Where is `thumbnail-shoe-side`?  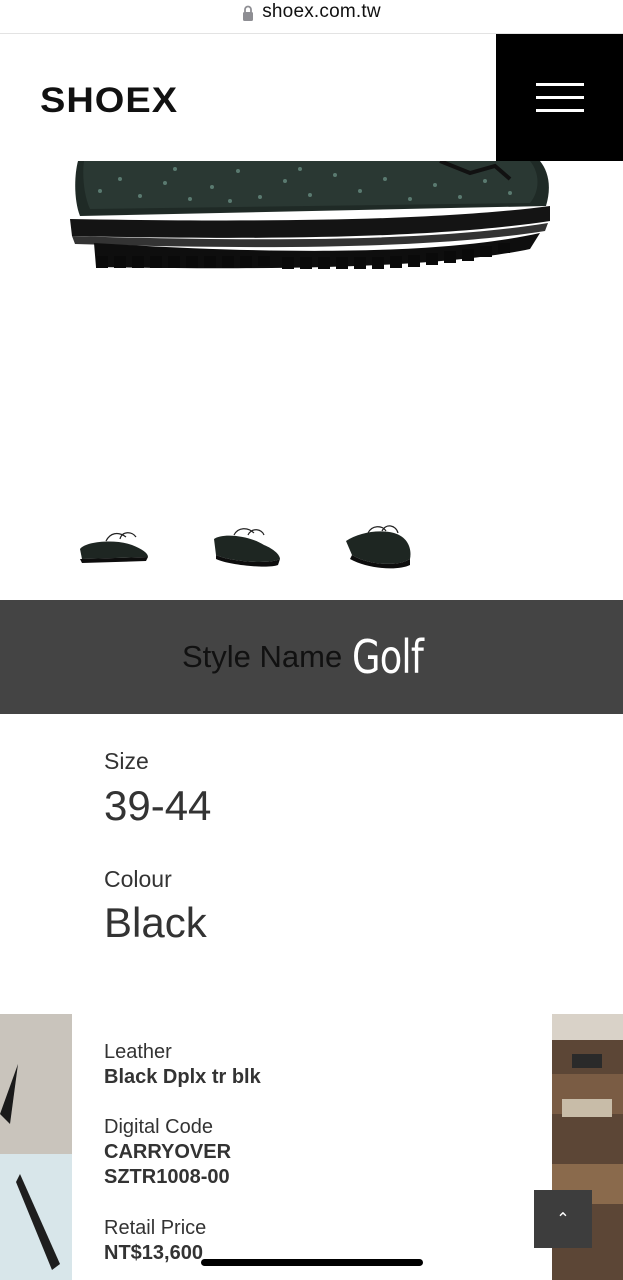 thumbnail-shoe-side is located at coordinates (116, 545).